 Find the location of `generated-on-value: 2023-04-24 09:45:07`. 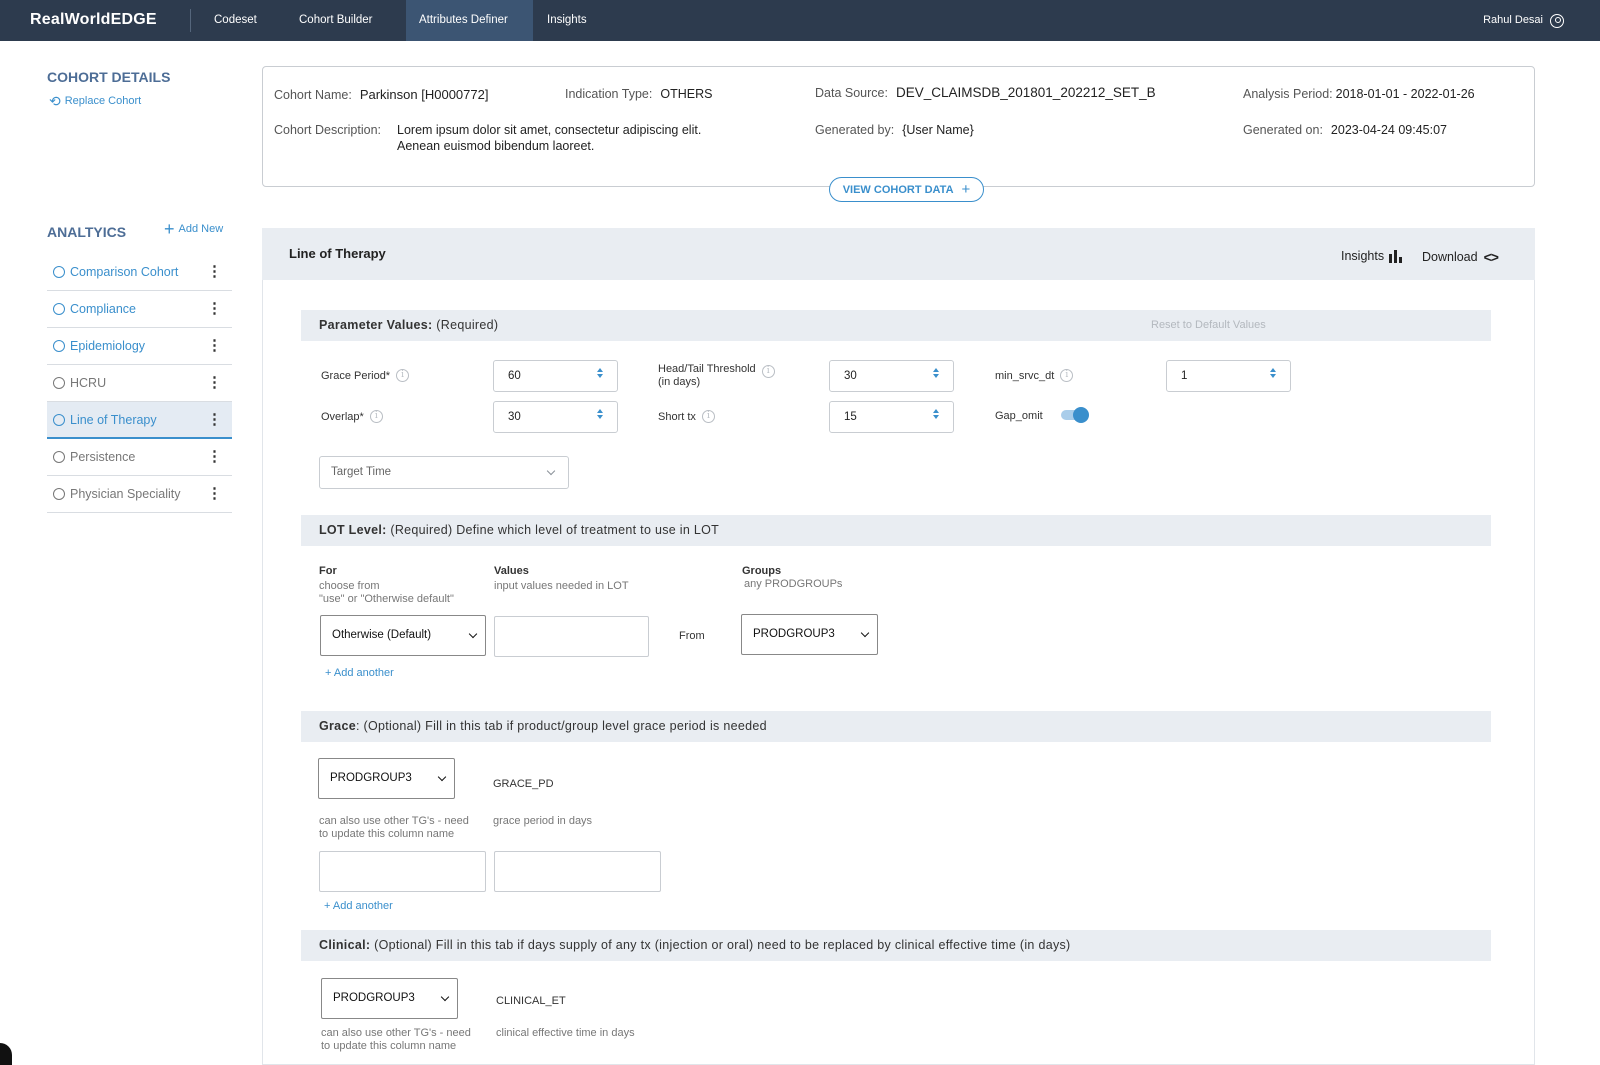

generated-on-value: 2023-04-24 09:45:07 is located at coordinates (1388, 130).